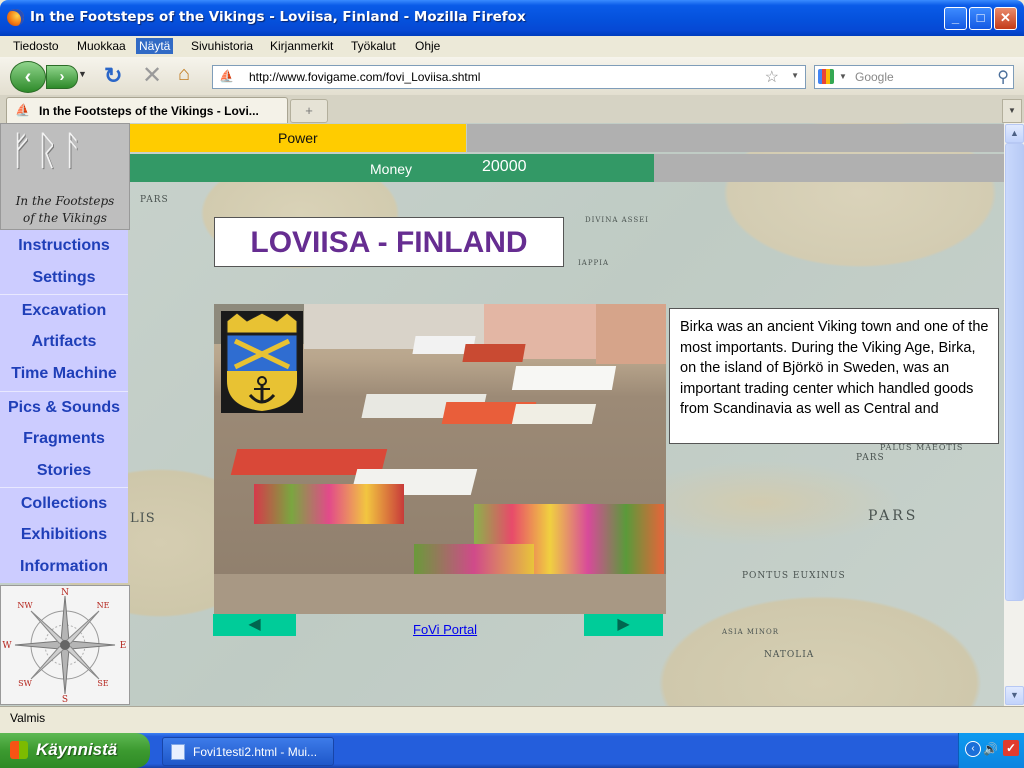 The image size is (1024, 768). What do you see at coordinates (1014, 372) in the screenshot?
I see `scrollbar-thumb` at bounding box center [1014, 372].